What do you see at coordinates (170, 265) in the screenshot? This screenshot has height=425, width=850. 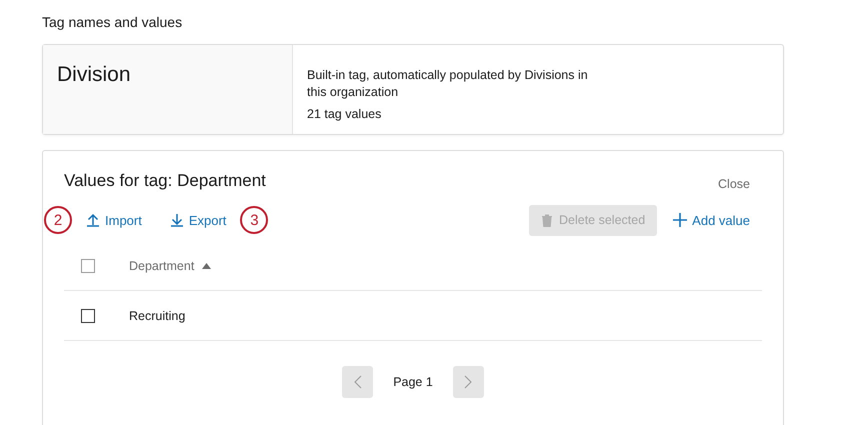 I see `column-header: Department` at bounding box center [170, 265].